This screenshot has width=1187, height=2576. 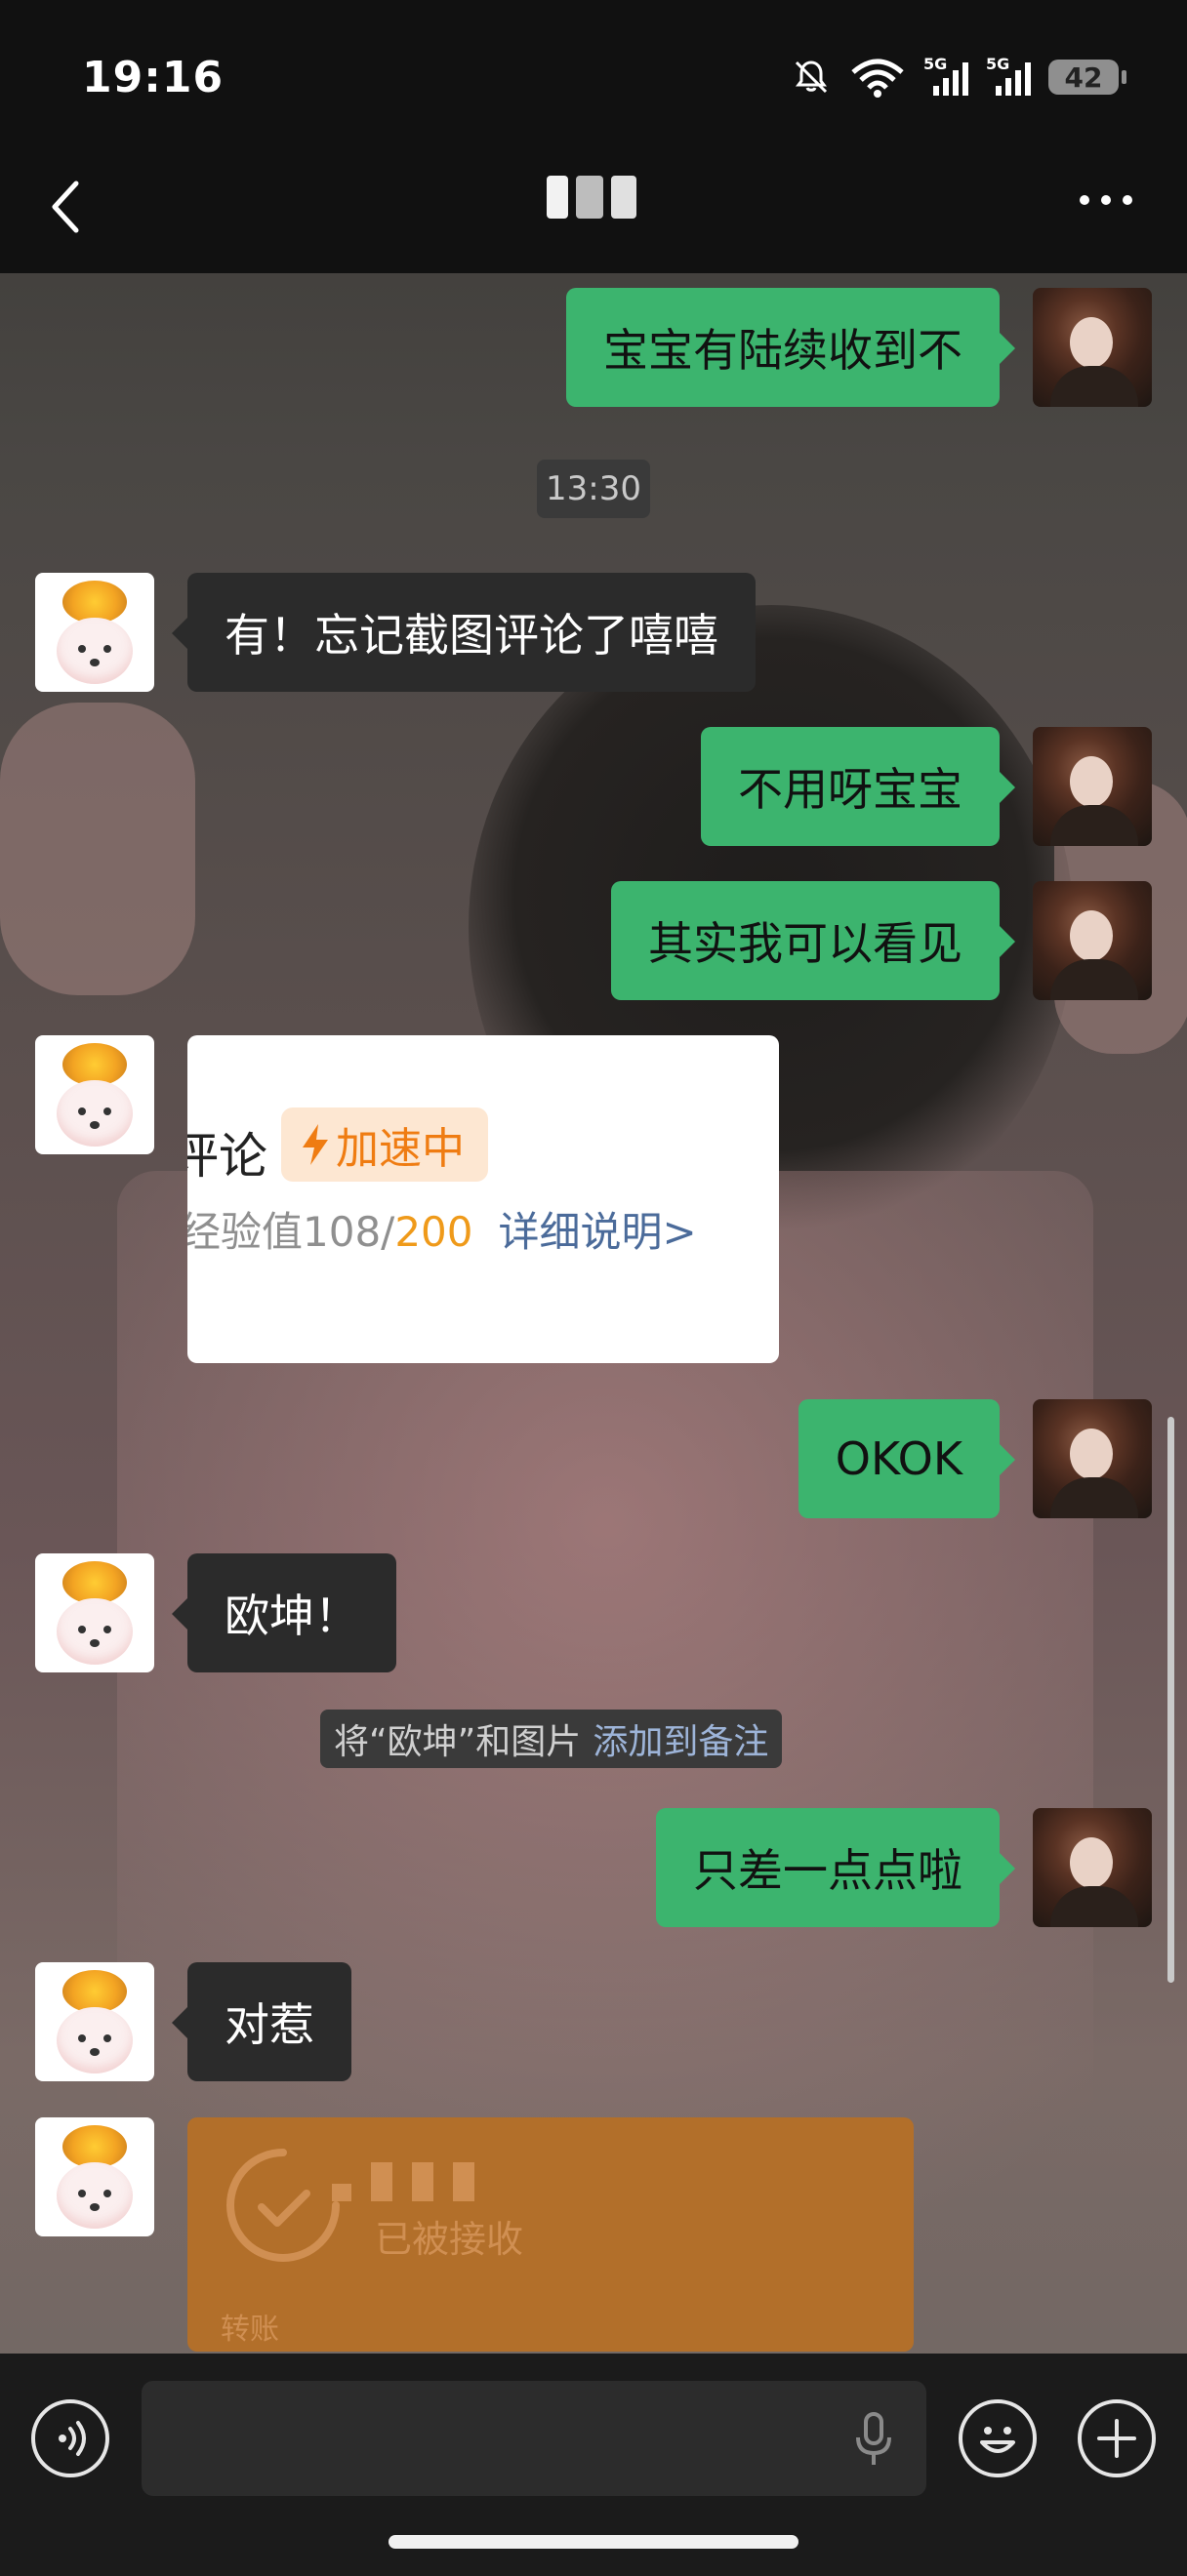 I want to click on chevron-left-icon, so click(x=66, y=207).